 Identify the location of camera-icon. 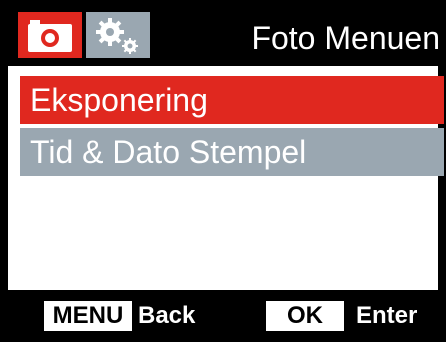
(50, 36).